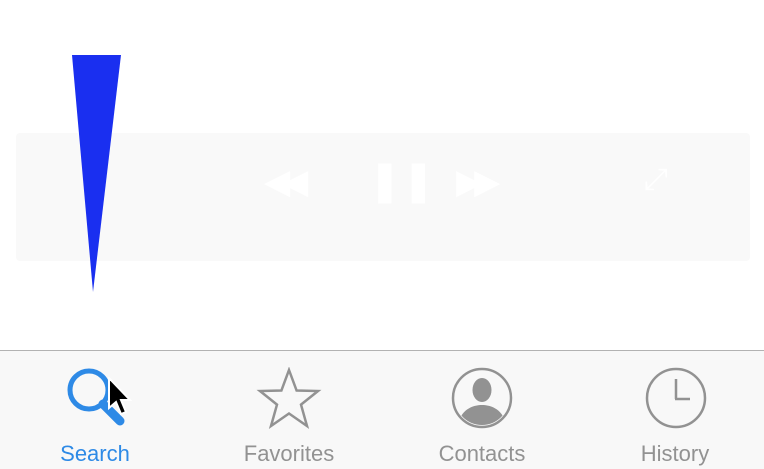  I want to click on star-icon, so click(289, 398).